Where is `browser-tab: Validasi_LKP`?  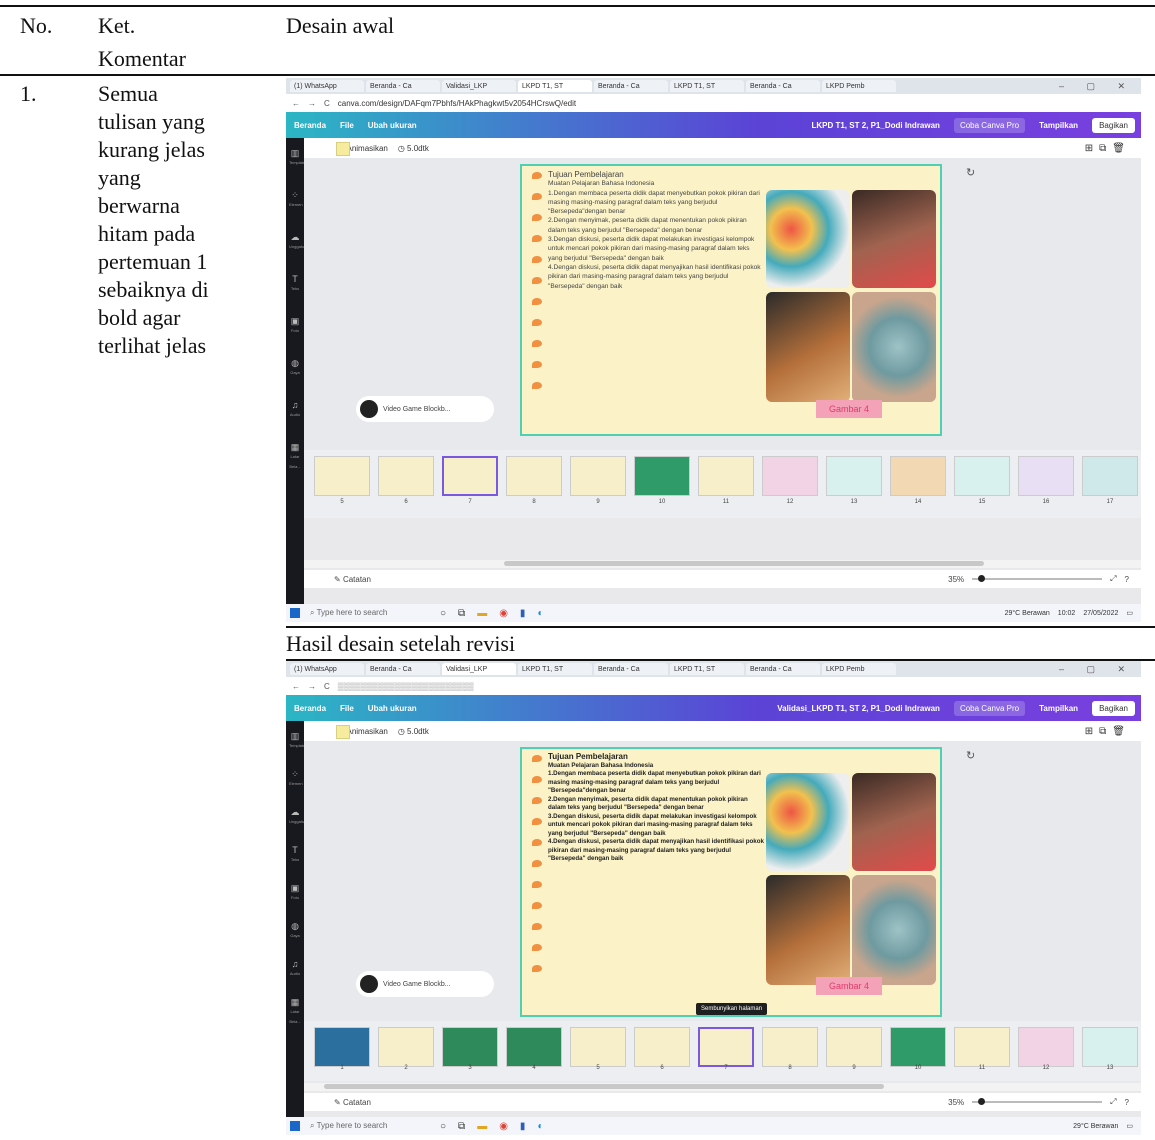
browser-tab: Validasi_LKP is located at coordinates (479, 86).